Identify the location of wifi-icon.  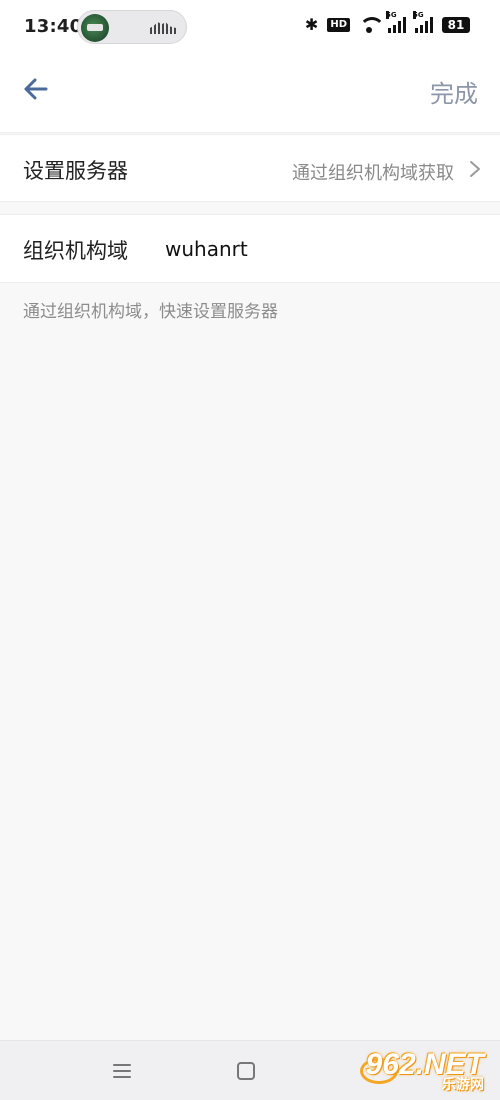
(372, 25).